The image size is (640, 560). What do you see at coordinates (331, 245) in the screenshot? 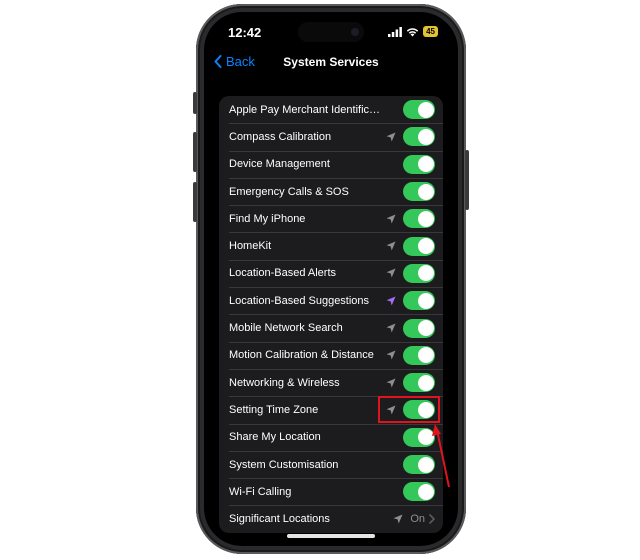
I see `service-row-homekit: HomeKit` at bounding box center [331, 245].